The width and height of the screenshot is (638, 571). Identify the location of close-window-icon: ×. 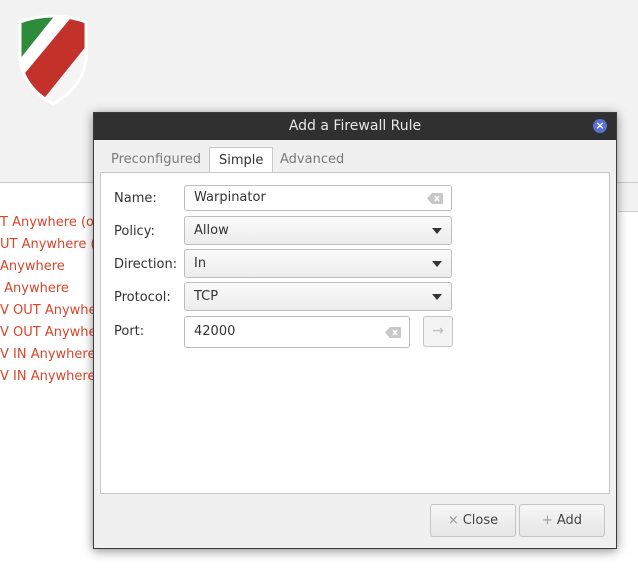
(600, 126).